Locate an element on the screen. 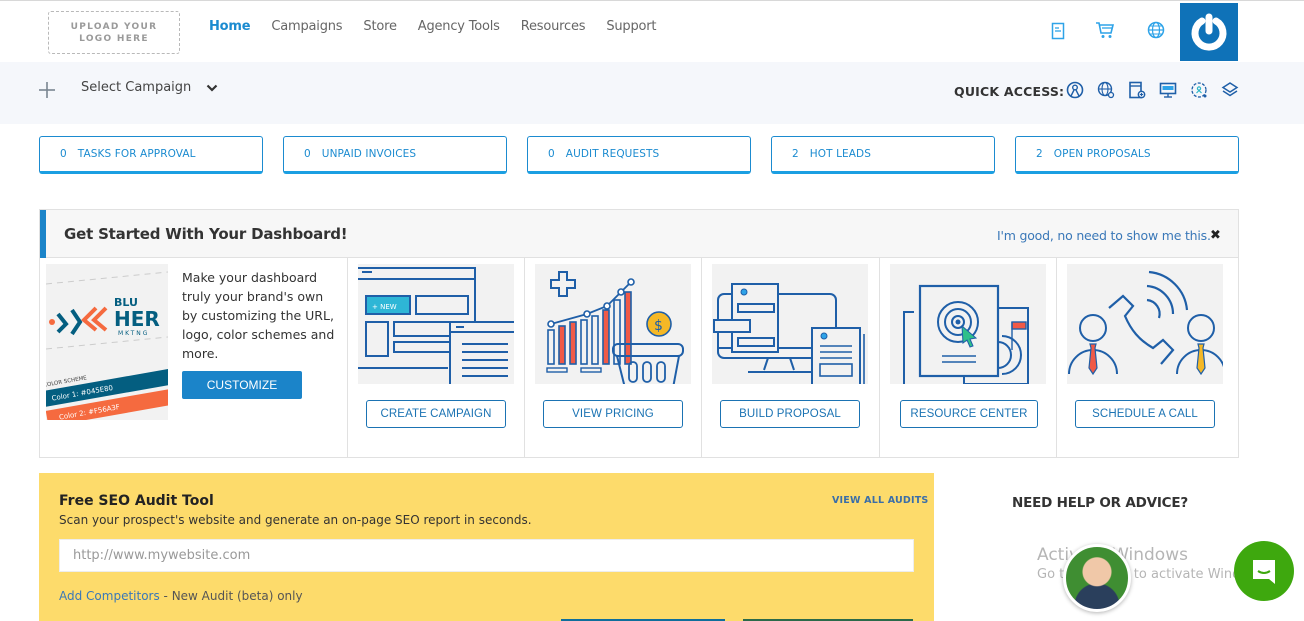 The height and width of the screenshot is (621, 1304). stat-label: TASKS FOR APPROVAL is located at coordinates (136, 154).